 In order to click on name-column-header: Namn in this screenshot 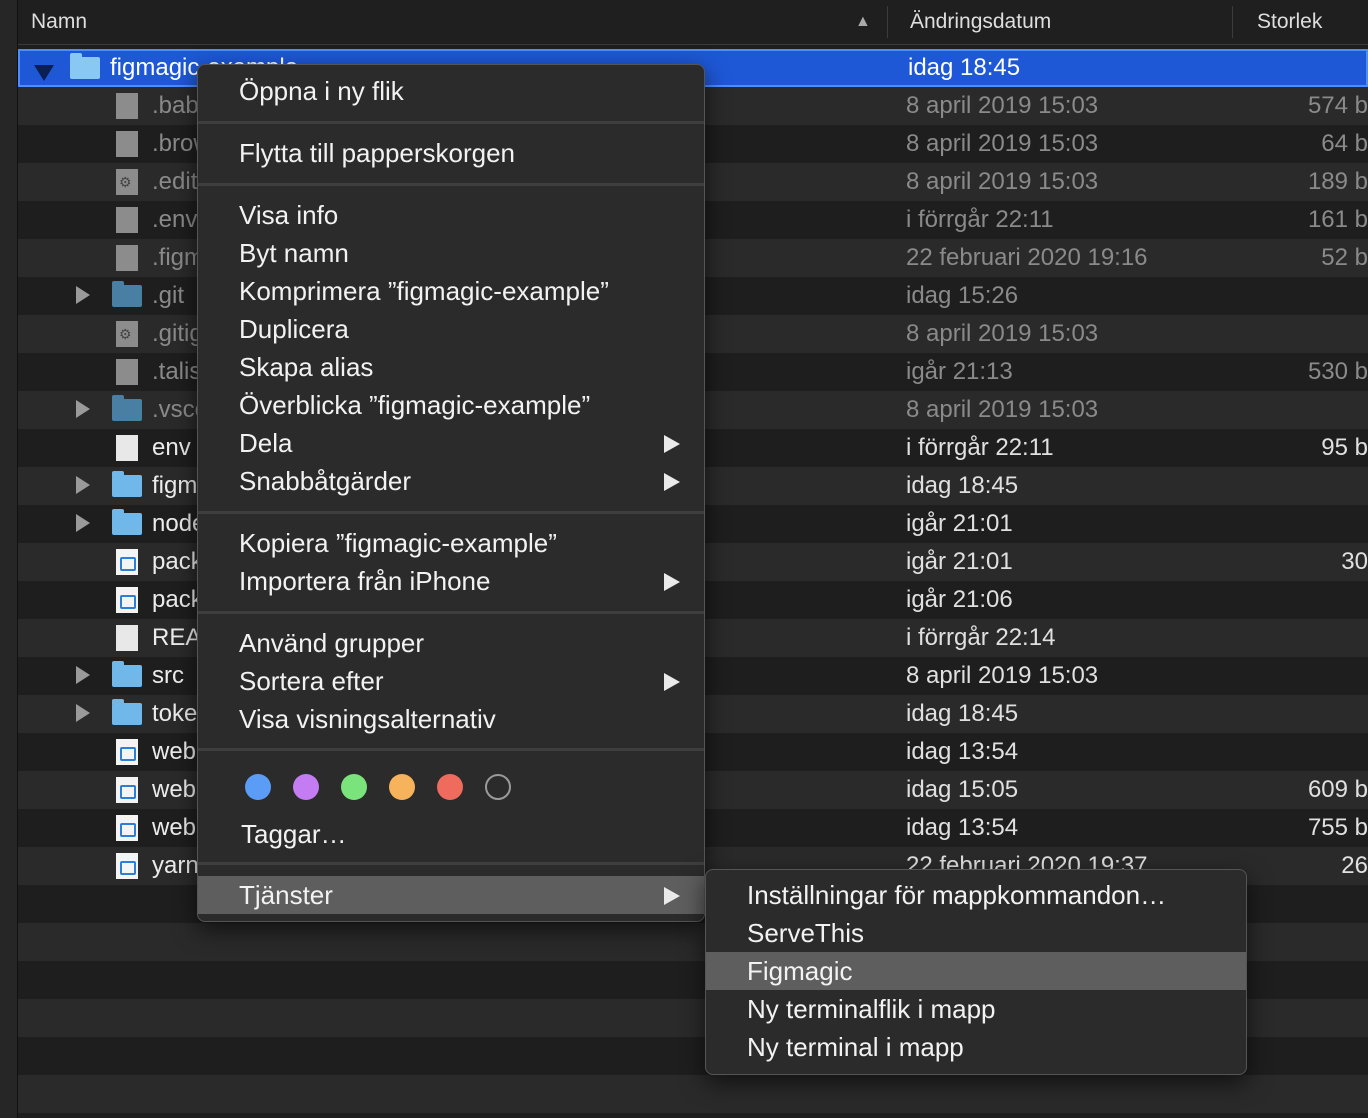, I will do `click(59, 22)`.